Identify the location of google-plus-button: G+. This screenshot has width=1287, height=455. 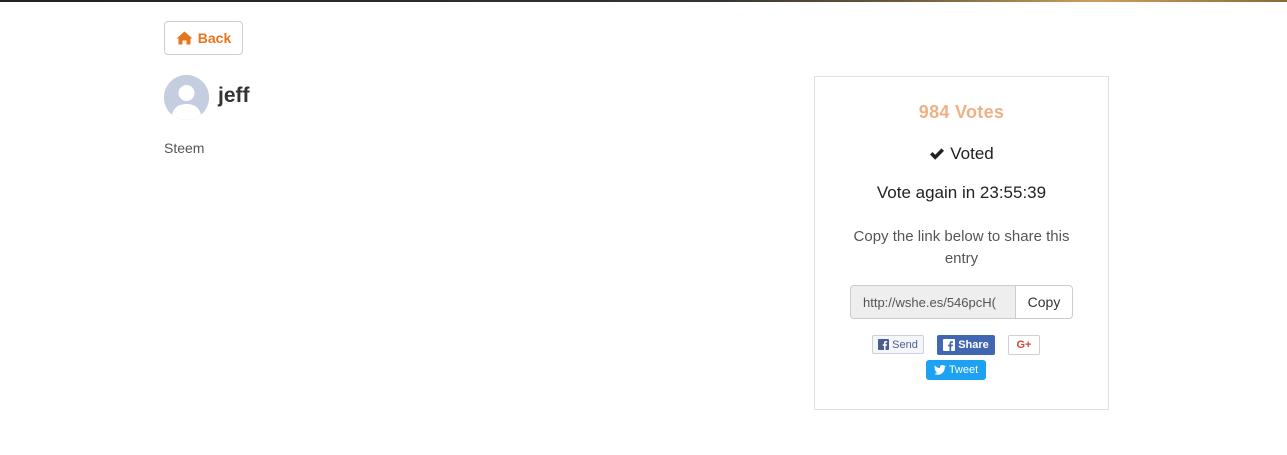
(1024, 345).